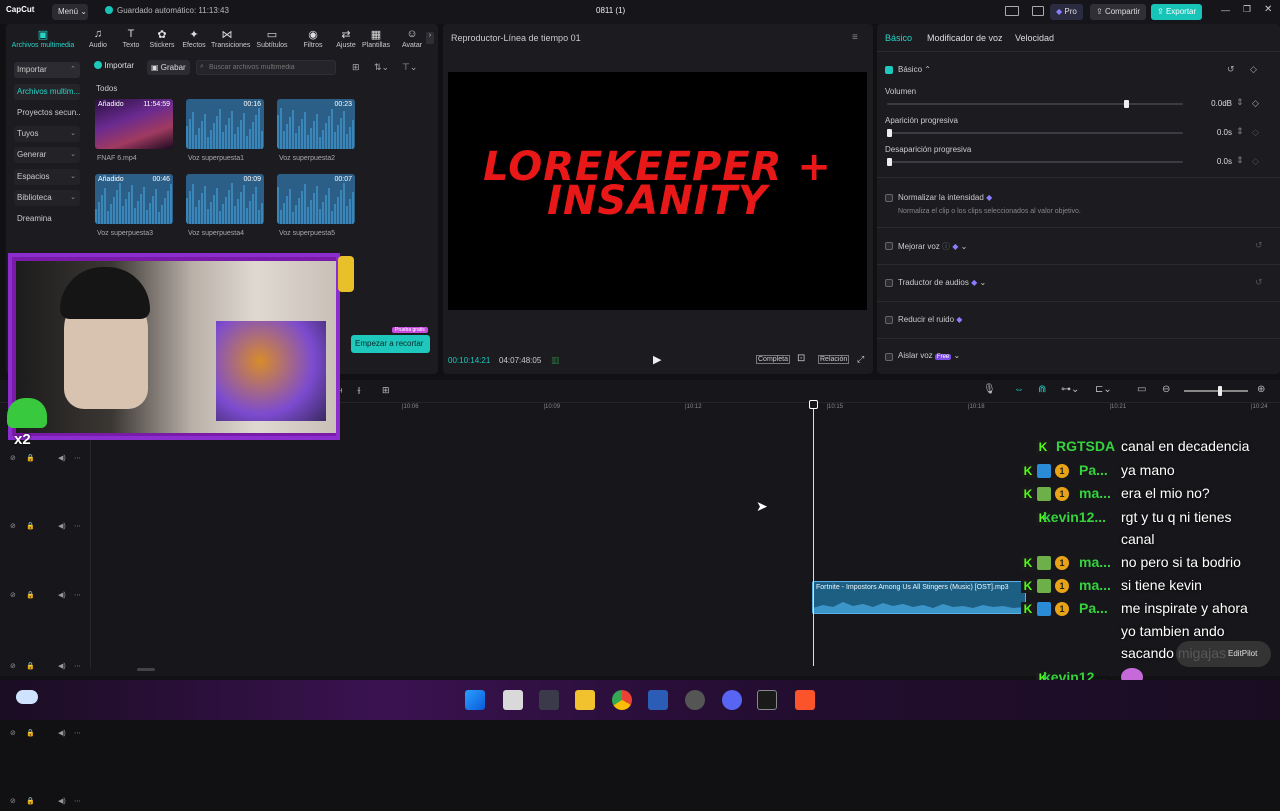  Describe the element at coordinates (622, 700) in the screenshot. I see `chrome-icon` at that location.